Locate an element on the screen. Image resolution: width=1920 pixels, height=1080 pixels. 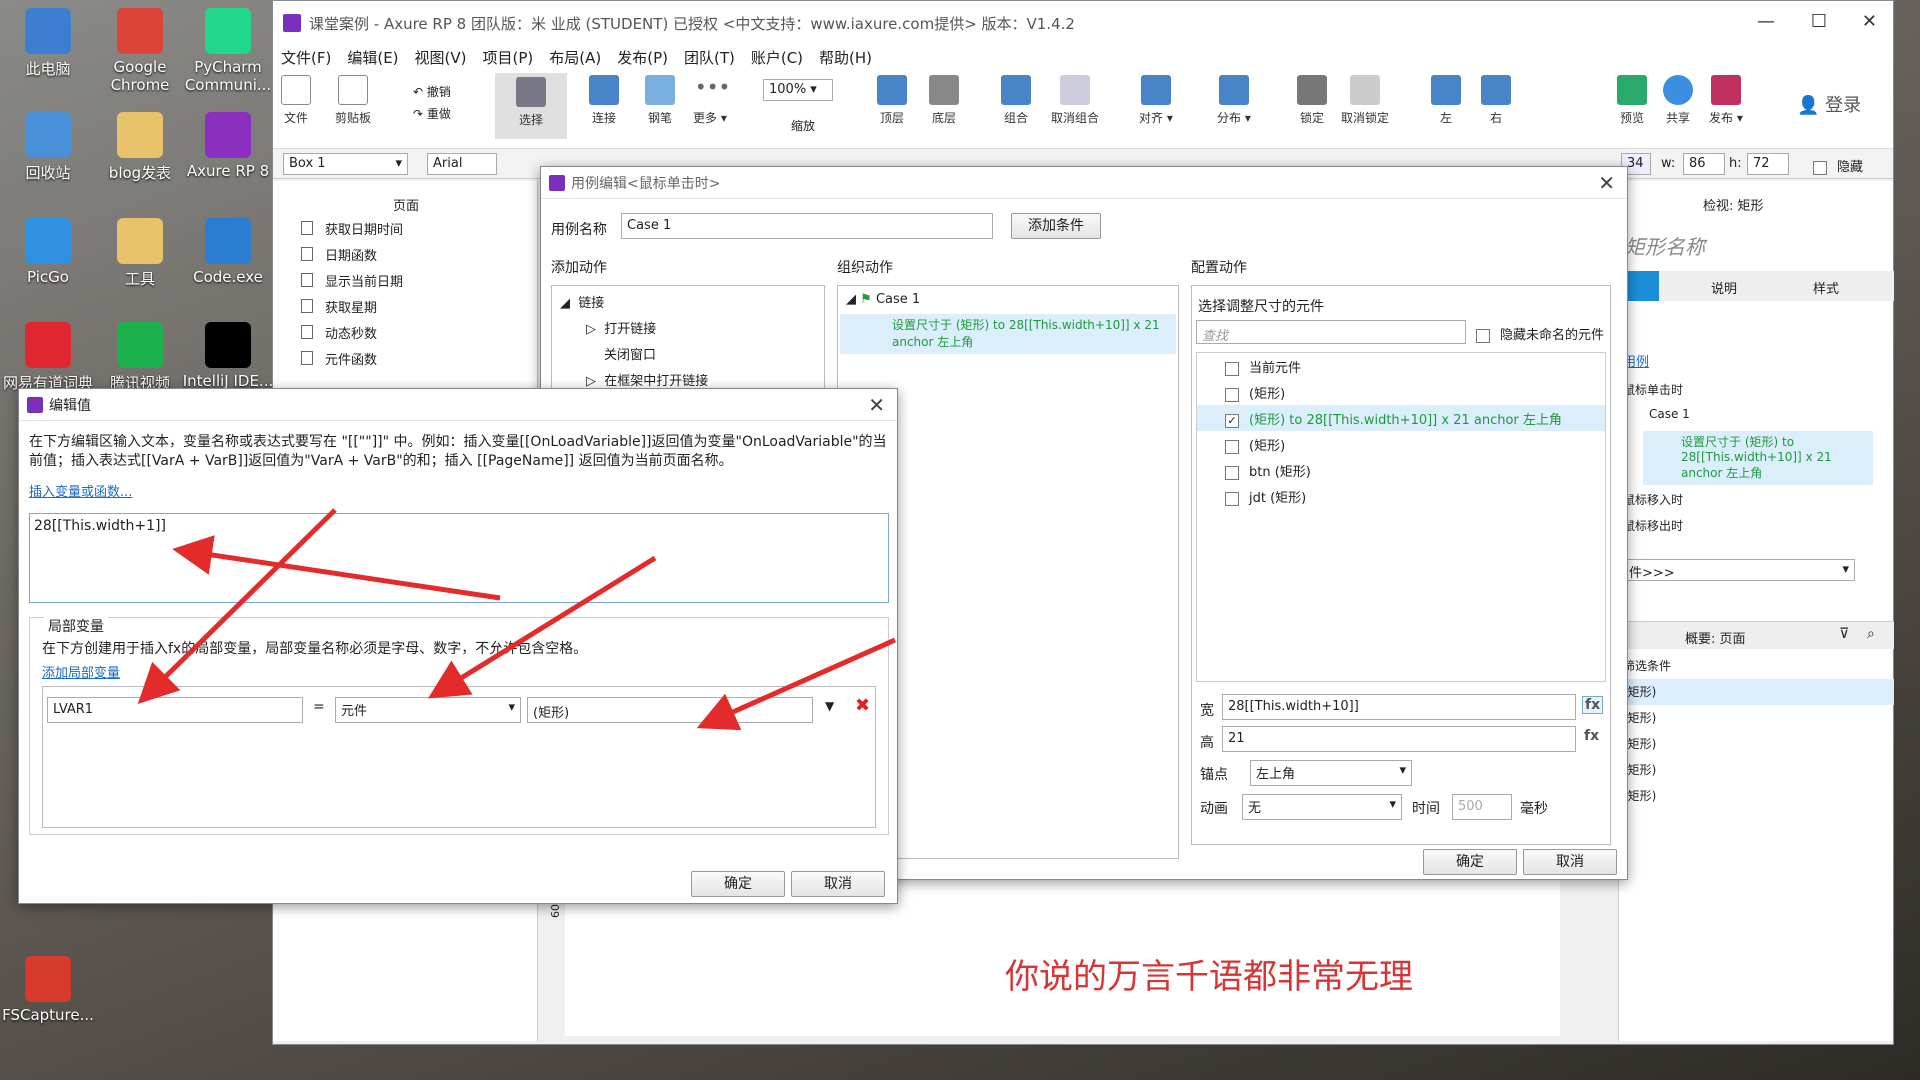
annotation-arrows is located at coordinates (517, 619).